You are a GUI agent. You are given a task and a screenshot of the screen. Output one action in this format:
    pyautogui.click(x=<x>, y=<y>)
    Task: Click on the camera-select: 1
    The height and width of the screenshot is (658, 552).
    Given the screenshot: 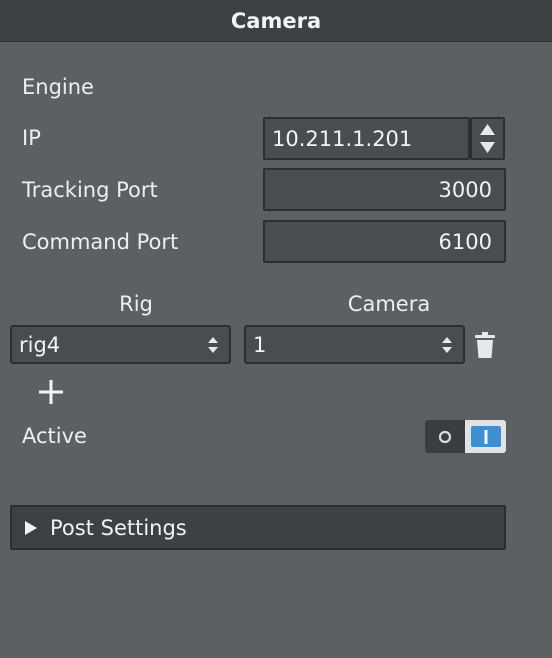 What is the action you would take?
    pyautogui.click(x=354, y=344)
    